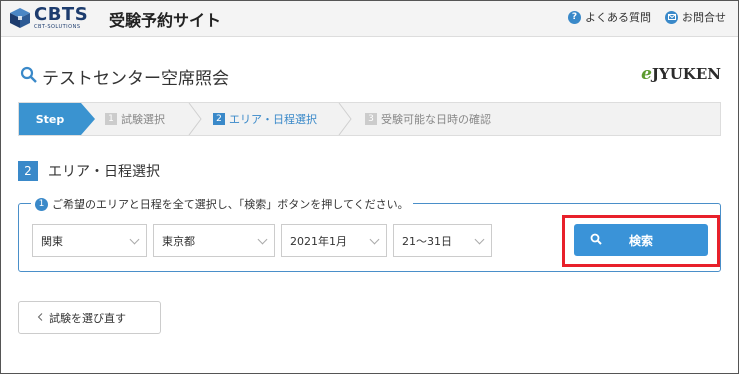 Image resolution: width=739 pixels, height=374 pixels. I want to click on section-heading: 2 エリア・日程選択, so click(89, 171).